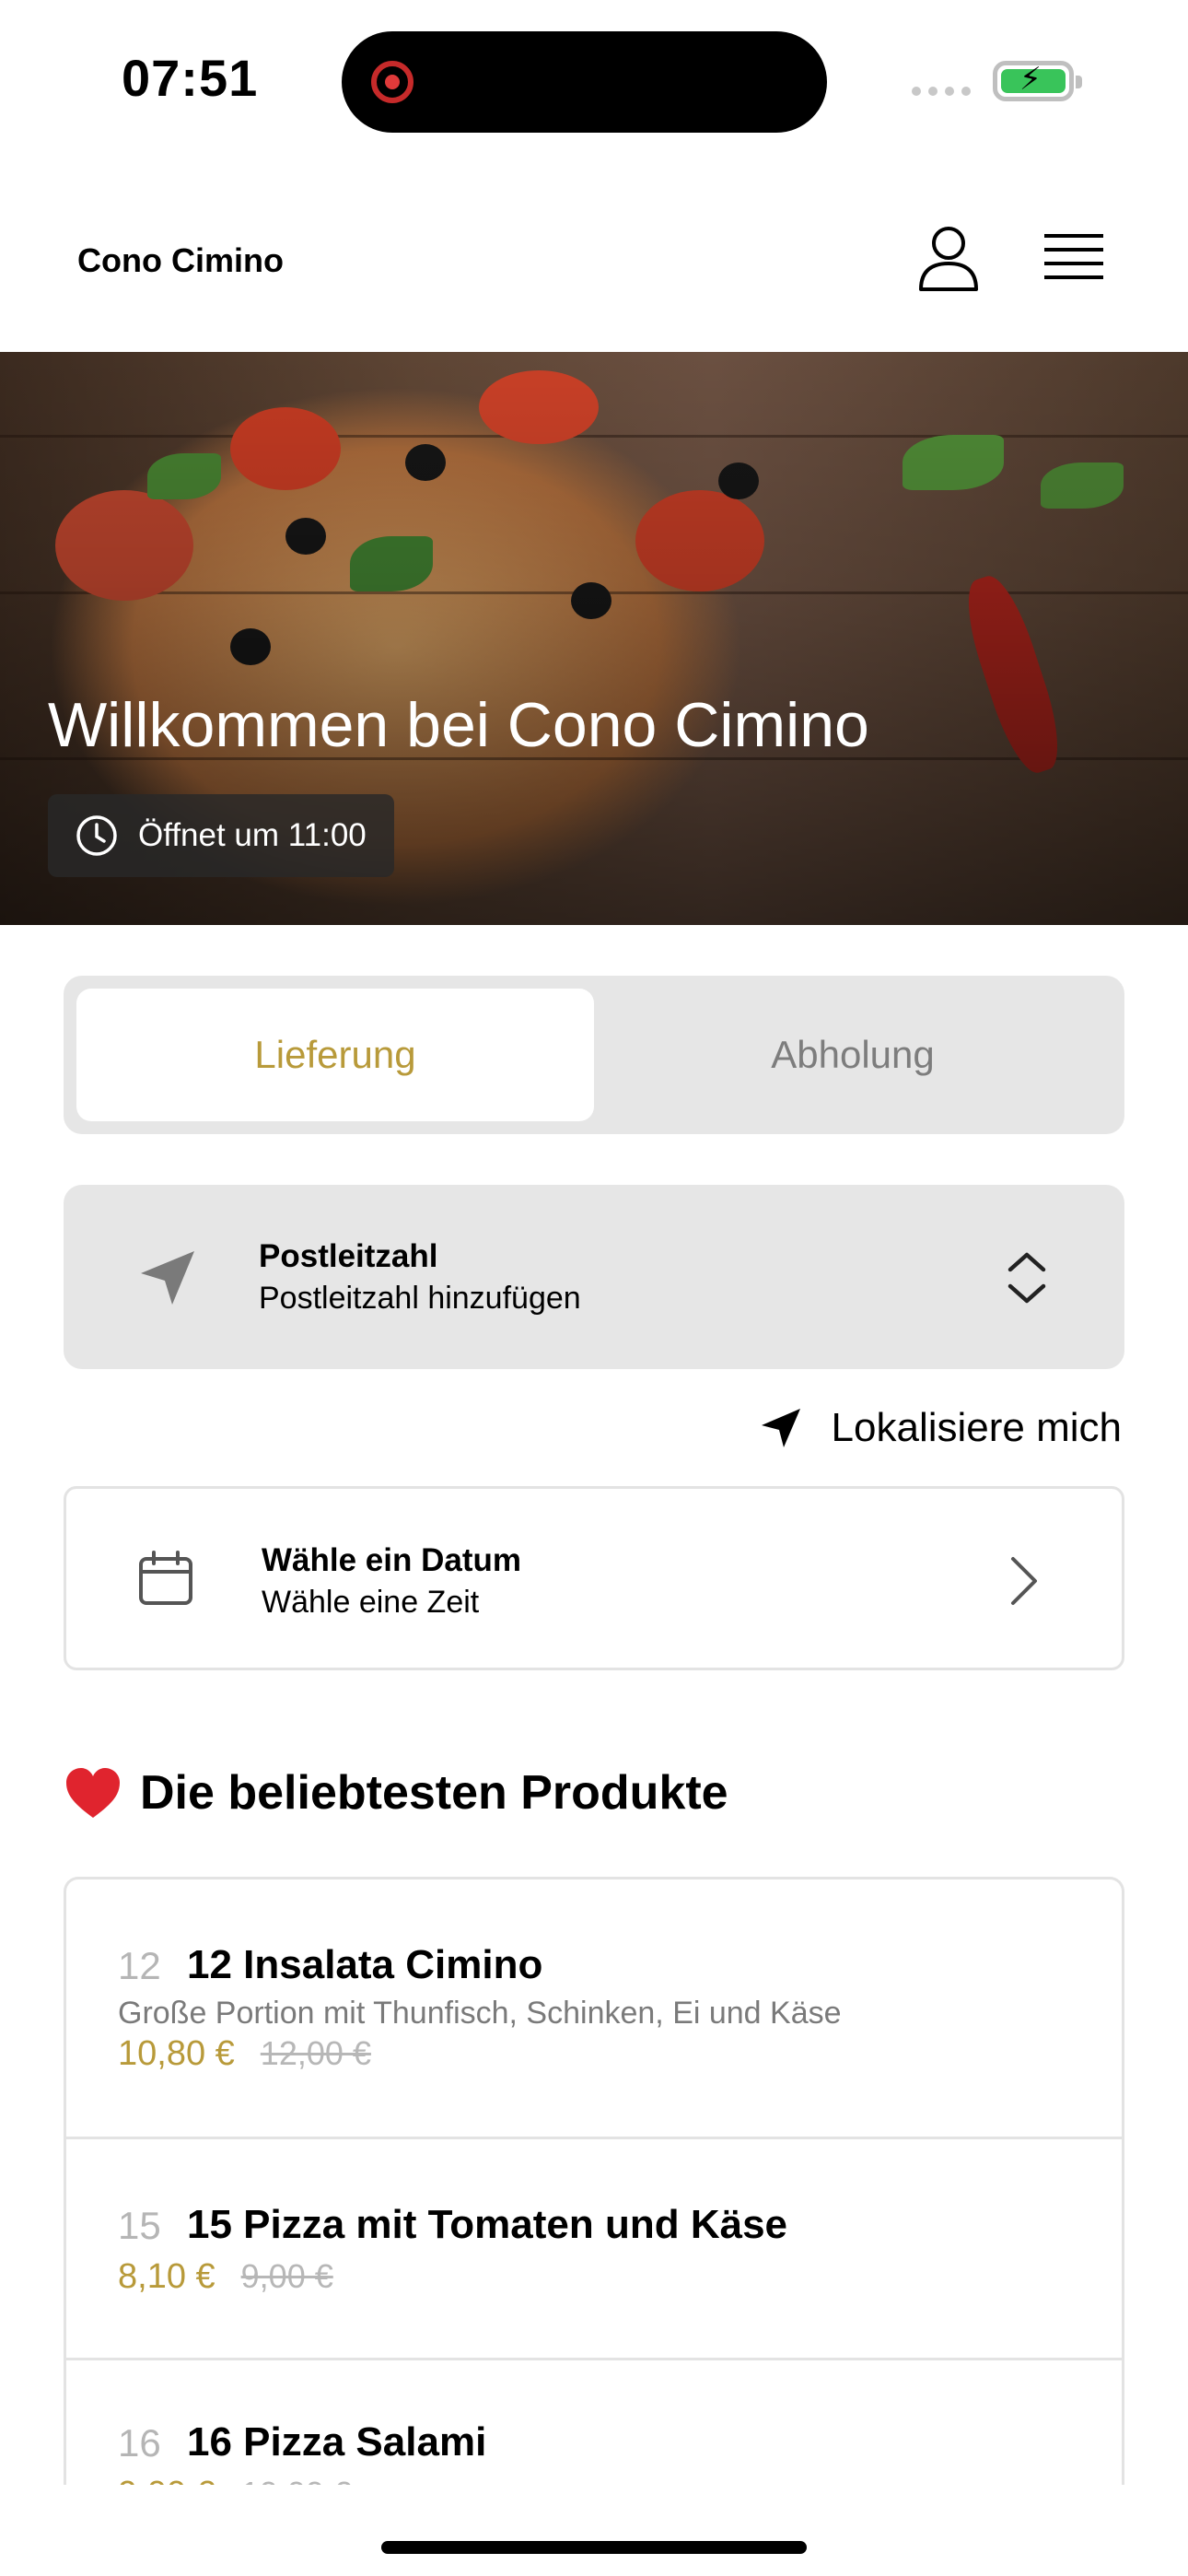 The height and width of the screenshot is (2576, 1188). I want to click on product-number: 15, so click(139, 2225).